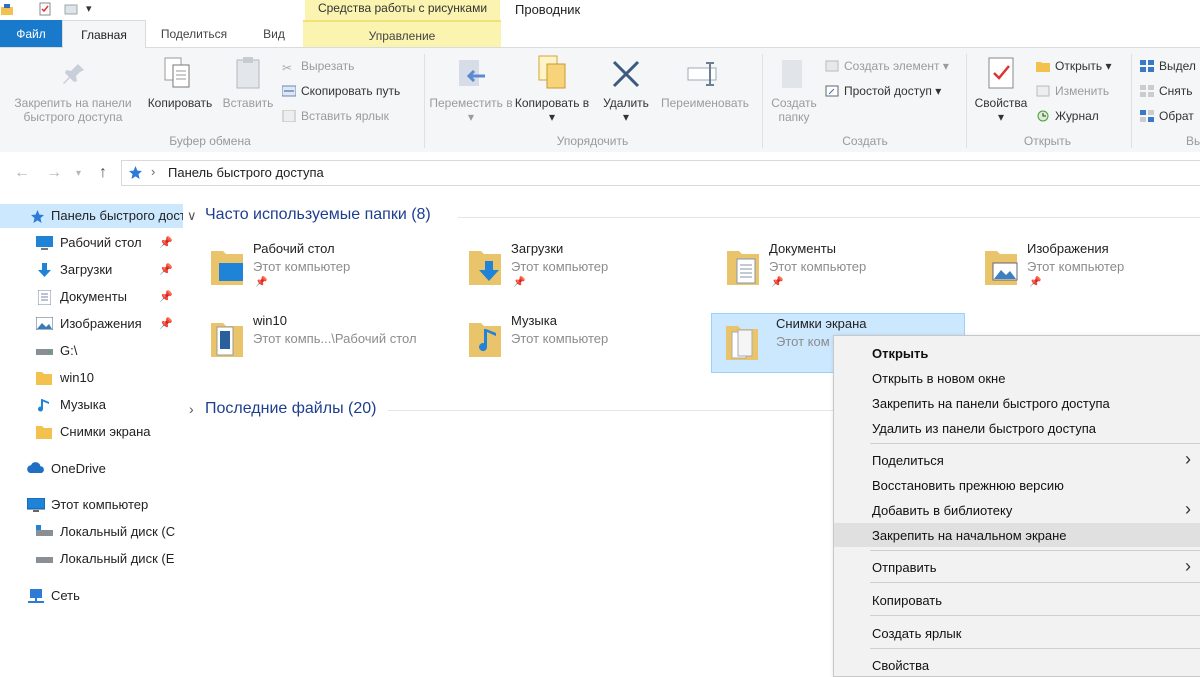 This screenshot has height=677, width=1200. Describe the element at coordinates (1017, 535) in the screenshot. I see `menu-item-pin-to-start: Закрепить на начальном экране` at that location.